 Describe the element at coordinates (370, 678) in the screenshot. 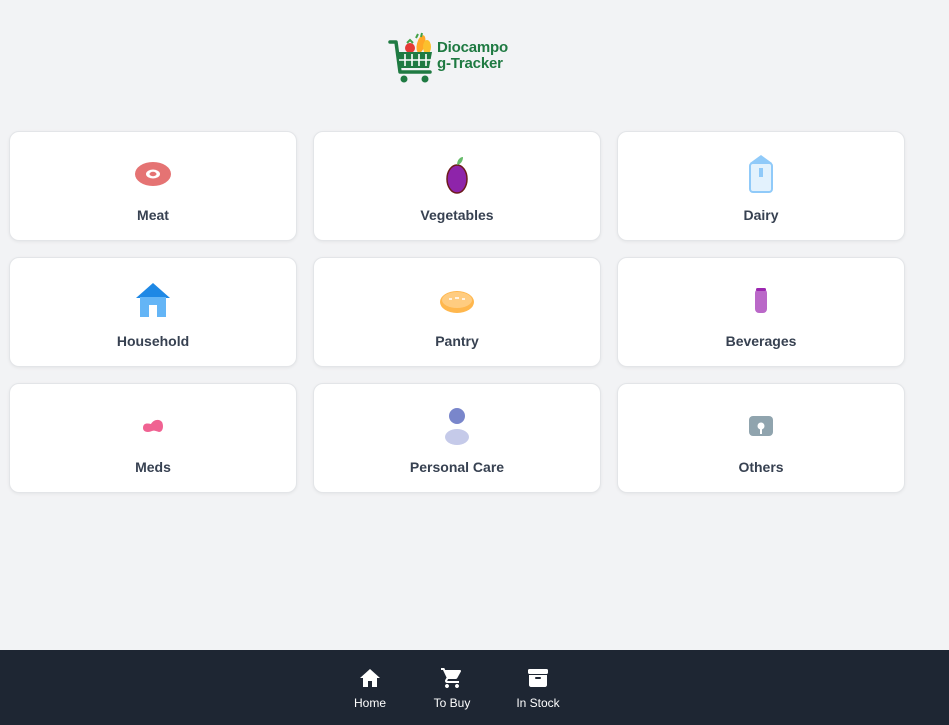

I see `home-icon` at that location.